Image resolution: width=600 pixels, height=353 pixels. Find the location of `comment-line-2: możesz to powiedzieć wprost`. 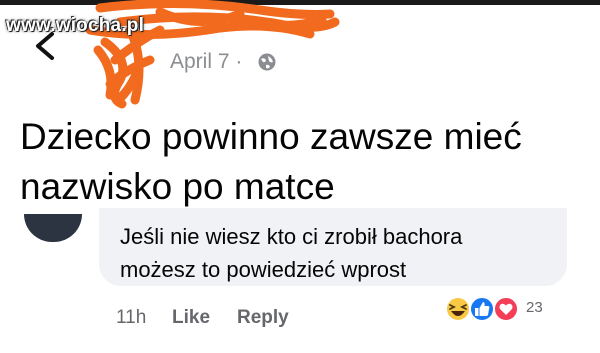

comment-line-2: możesz to powiedzieć wprost is located at coordinates (263, 269).